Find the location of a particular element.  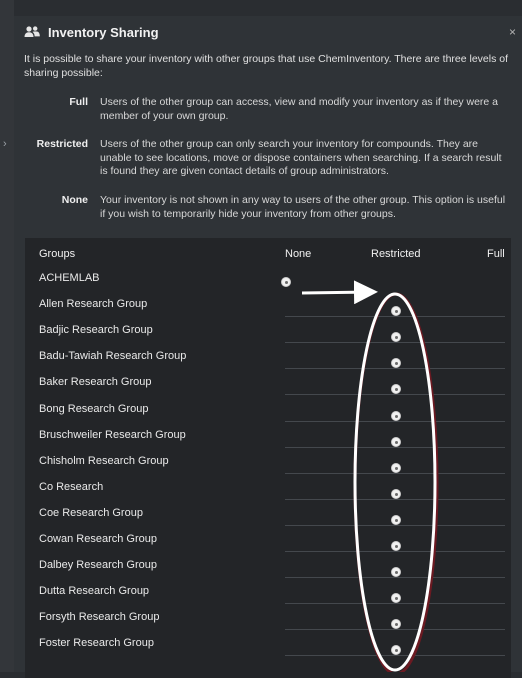

group-name: Badu-Tawiah Research Group is located at coordinates (113, 356).